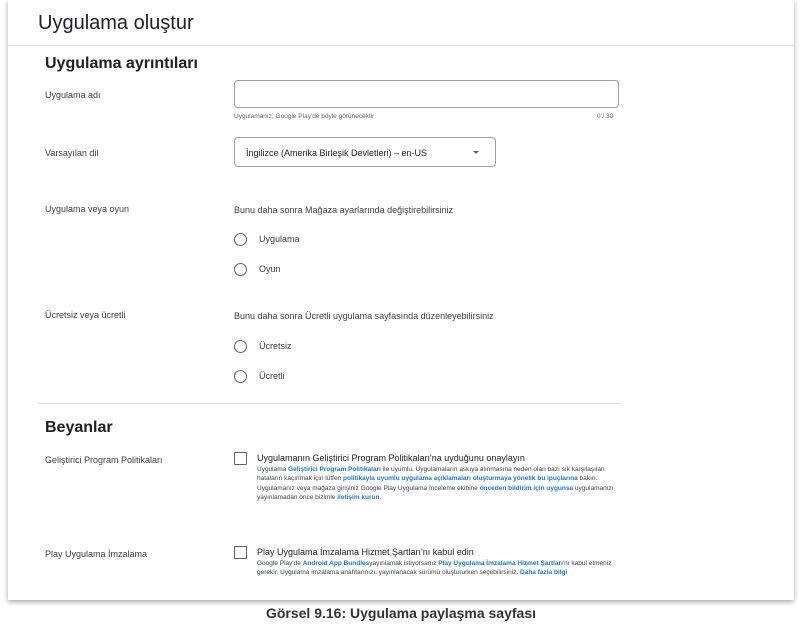 This screenshot has height=628, width=802. What do you see at coordinates (358, 497) in the screenshot?
I see `contact-link: iletişim kurun` at bounding box center [358, 497].